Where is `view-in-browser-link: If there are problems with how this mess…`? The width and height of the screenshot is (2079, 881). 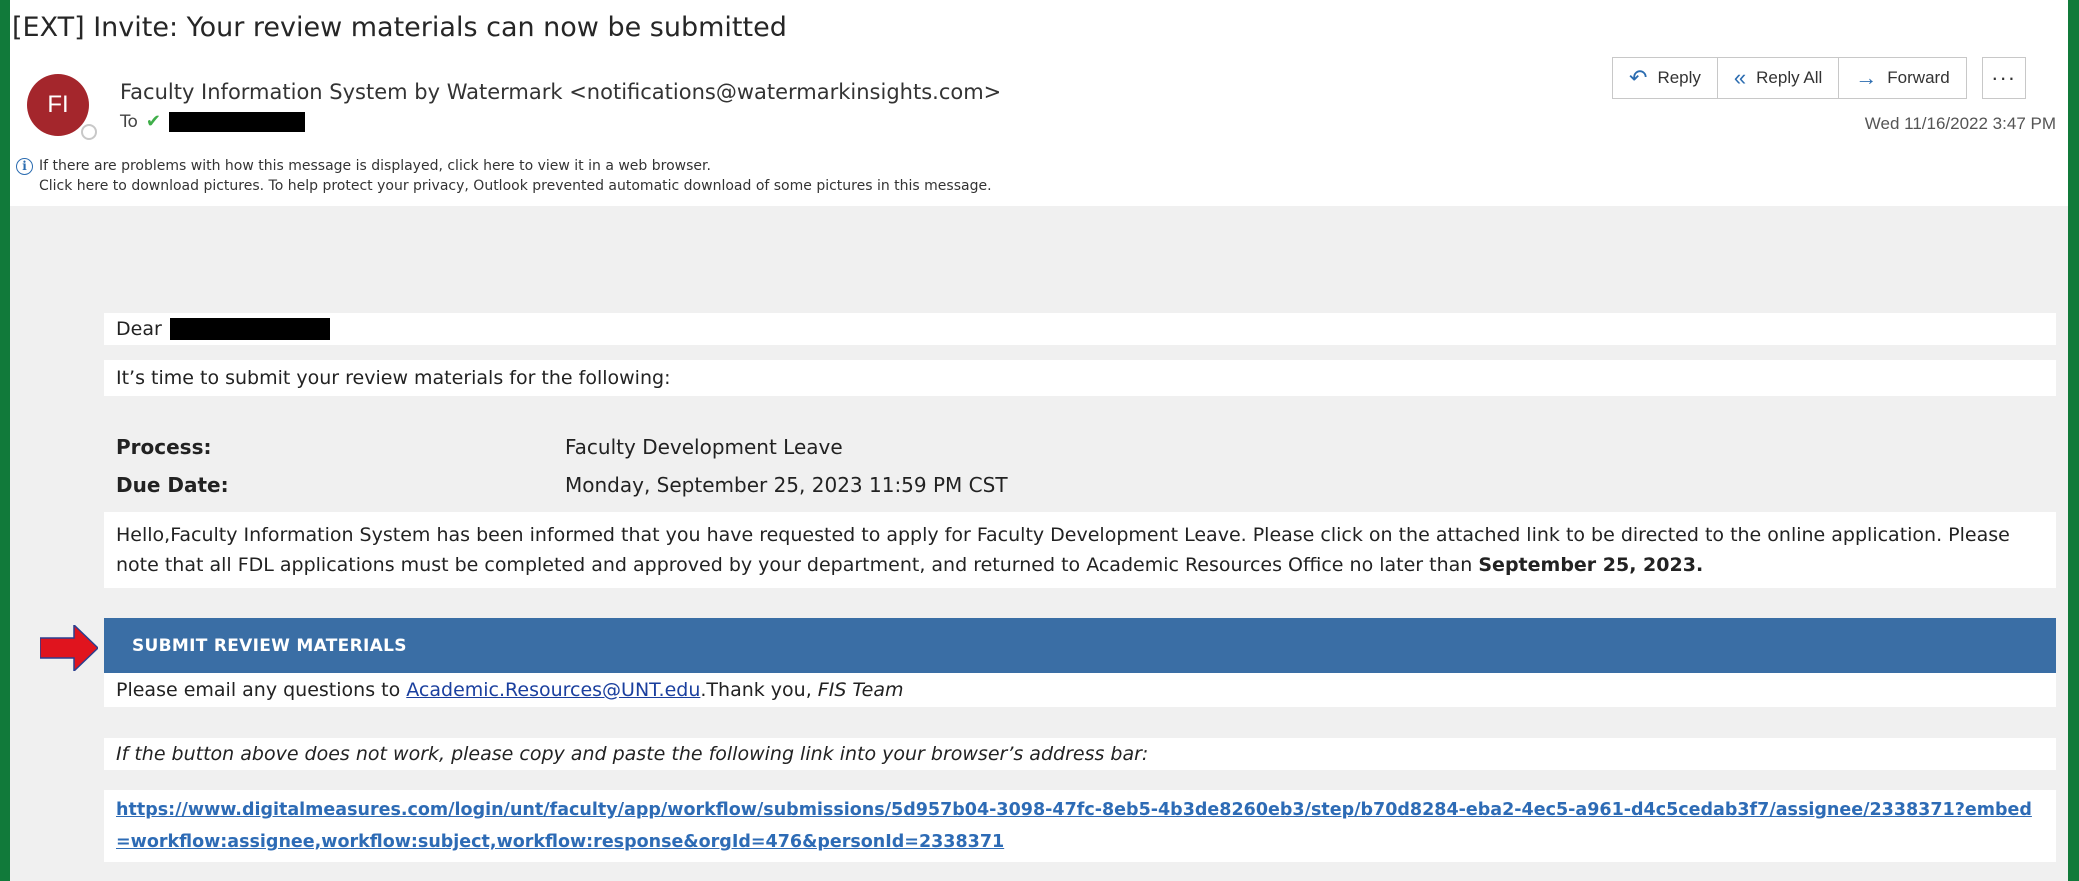
view-in-browser-link: If there are problems with how this mess… is located at coordinates (375, 166).